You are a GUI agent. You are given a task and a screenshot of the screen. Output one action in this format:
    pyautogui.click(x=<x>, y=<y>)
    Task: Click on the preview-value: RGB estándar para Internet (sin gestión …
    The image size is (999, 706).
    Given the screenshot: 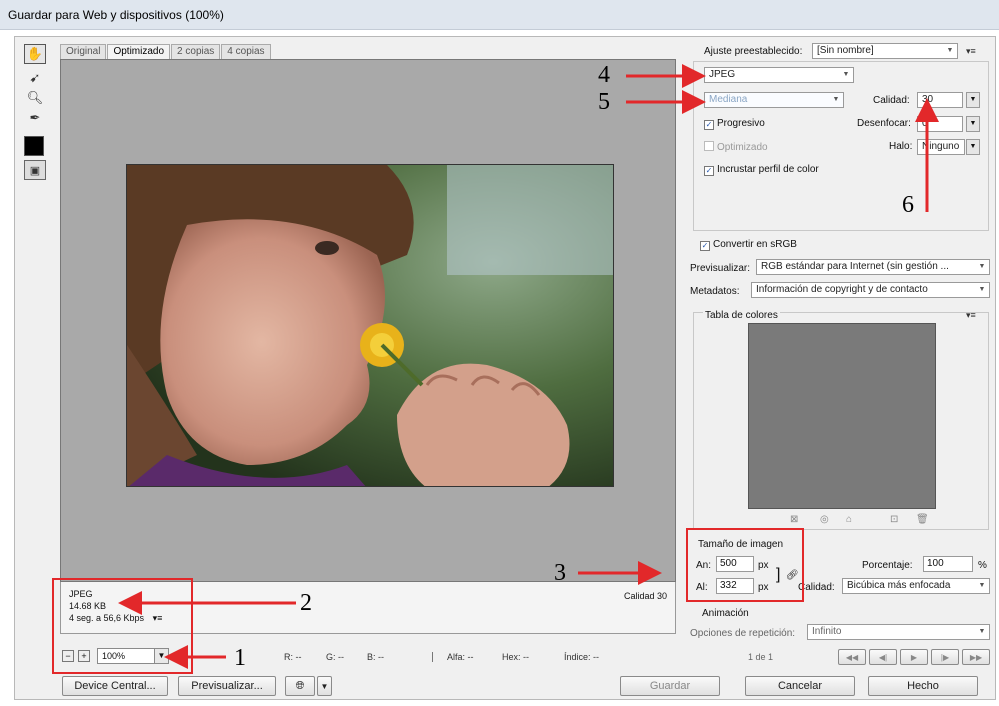 What is the action you would take?
    pyautogui.click(x=855, y=266)
    